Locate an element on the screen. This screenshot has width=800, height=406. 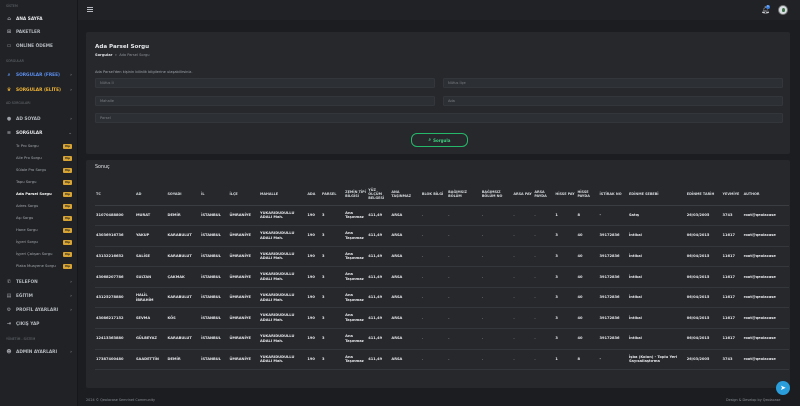
telegram-icon: ➤ is located at coordinates (783, 388).